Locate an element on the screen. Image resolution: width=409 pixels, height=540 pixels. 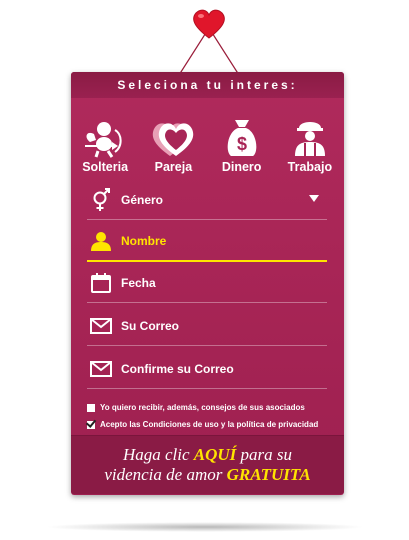
interest-solteria: Solteria is located at coordinates (105, 145).